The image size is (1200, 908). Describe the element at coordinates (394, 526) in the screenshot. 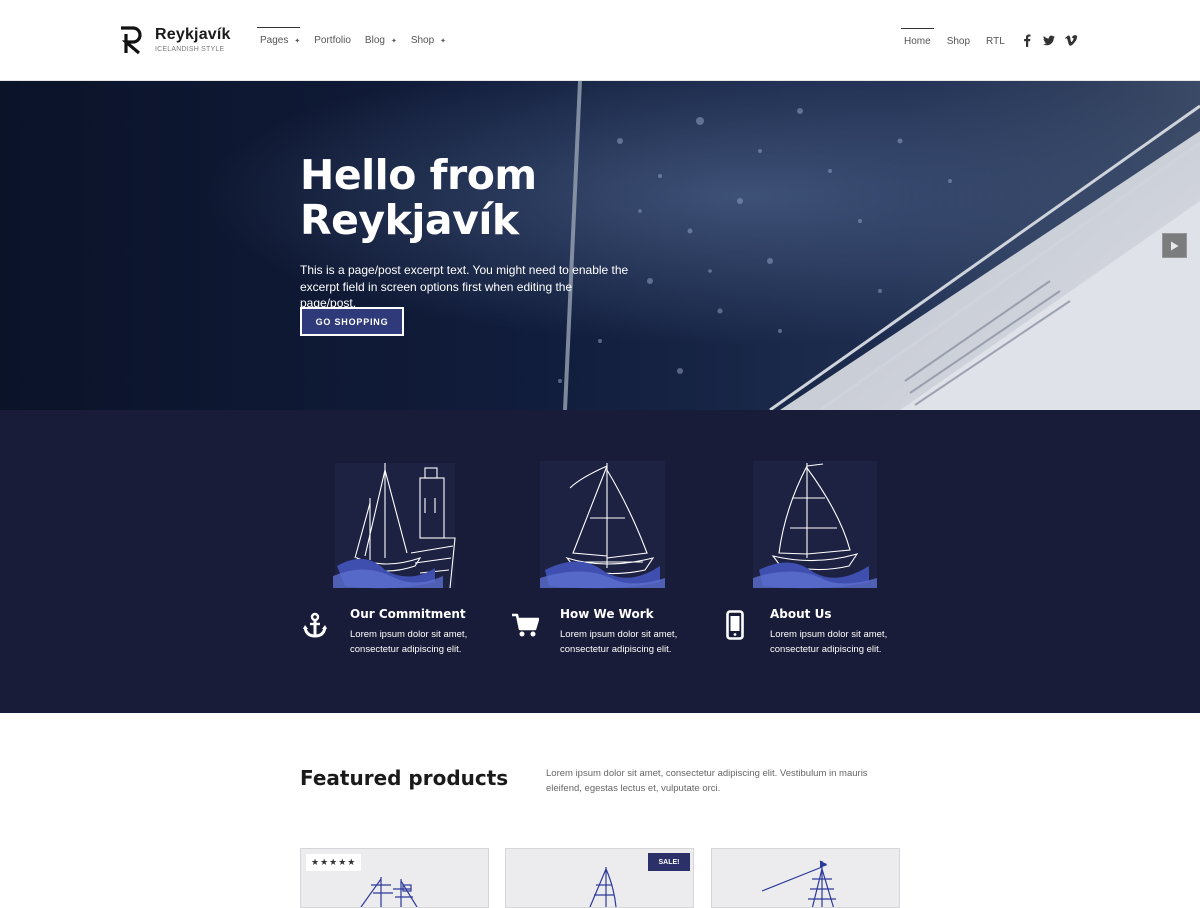

I see `sailboat-harbor-illustration` at that location.